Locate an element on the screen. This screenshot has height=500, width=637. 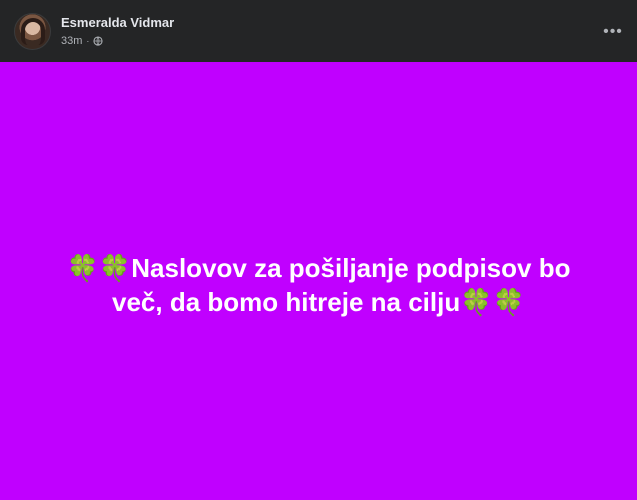
post-meta: 33m · is located at coordinates (82, 41).